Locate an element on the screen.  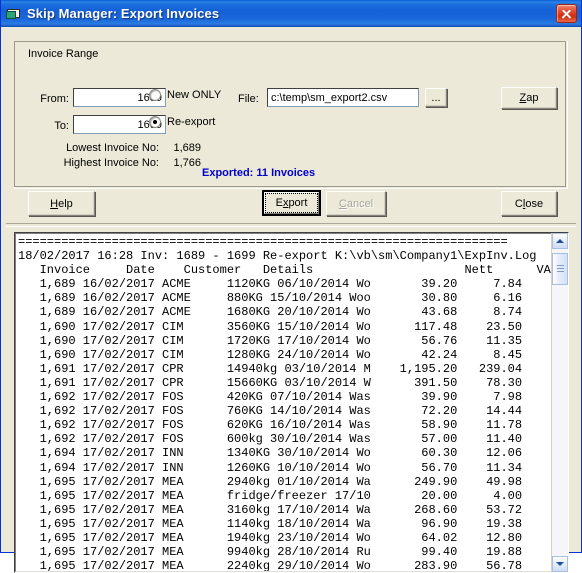
export-label: Export is located at coordinates (291, 203).